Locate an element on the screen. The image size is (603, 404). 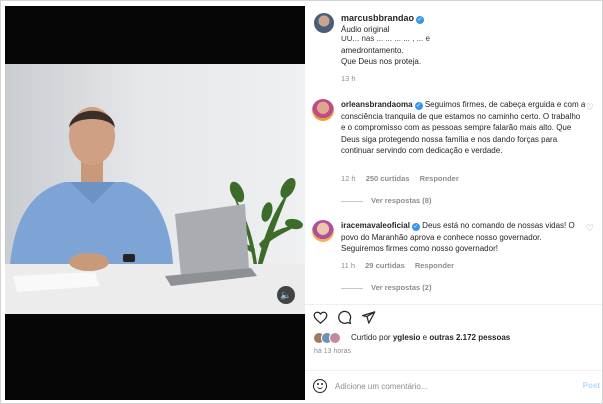
post-timestamp: há 13 horas is located at coordinates (332, 351).